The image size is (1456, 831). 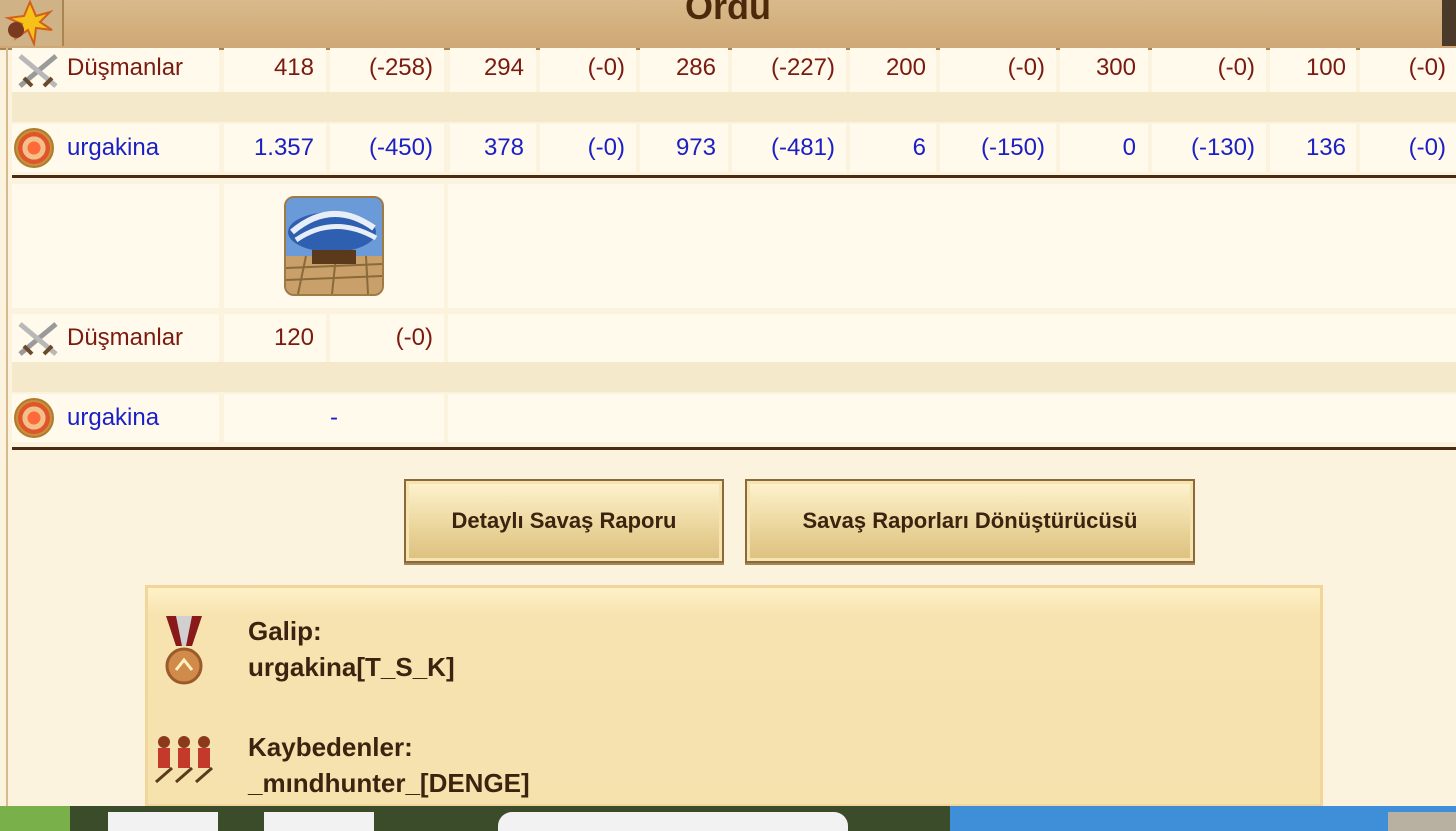 I want to click on winner-label: Galip:, so click(x=285, y=631).